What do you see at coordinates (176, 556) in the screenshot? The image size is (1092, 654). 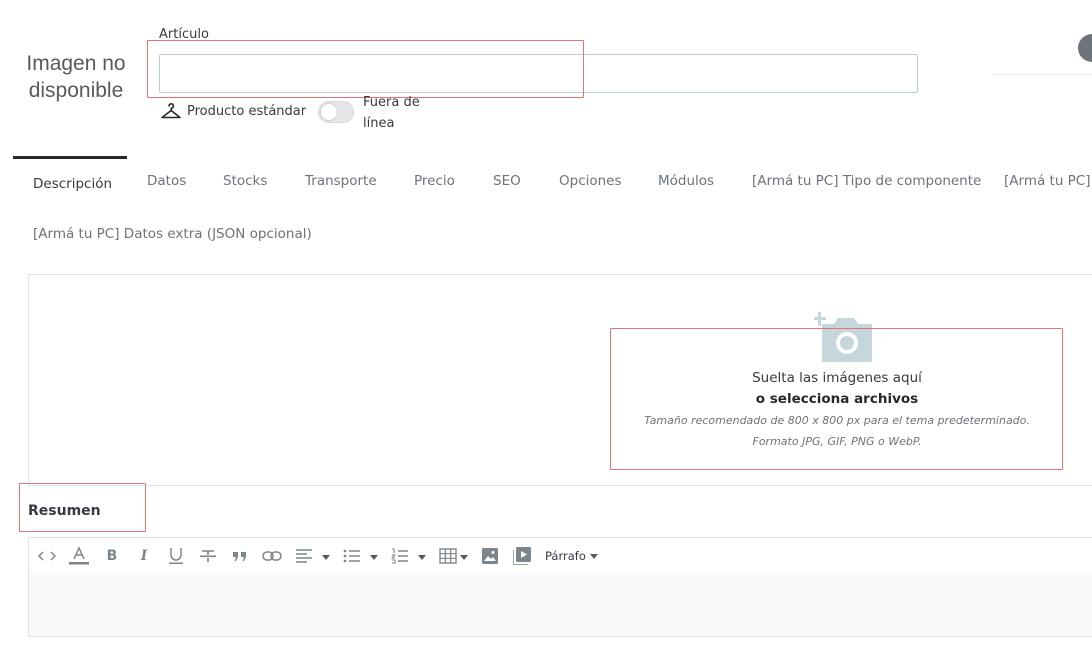 I see `underline-icon` at bounding box center [176, 556].